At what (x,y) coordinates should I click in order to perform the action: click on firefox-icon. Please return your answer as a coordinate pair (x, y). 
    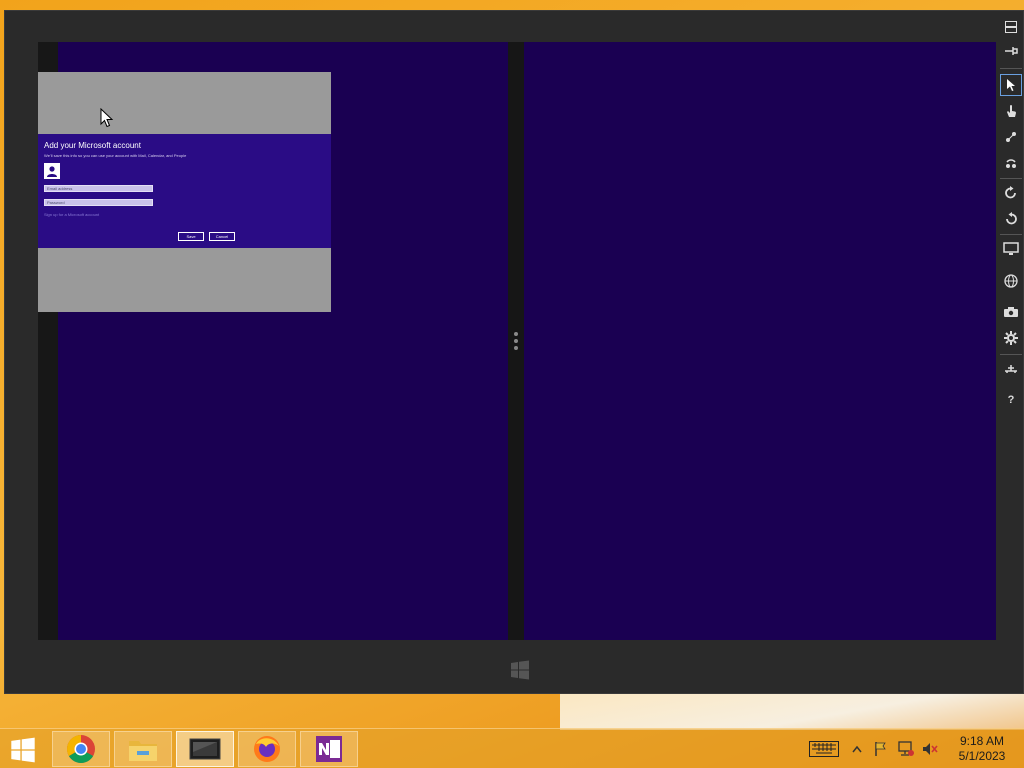
    Looking at the image, I should click on (267, 749).